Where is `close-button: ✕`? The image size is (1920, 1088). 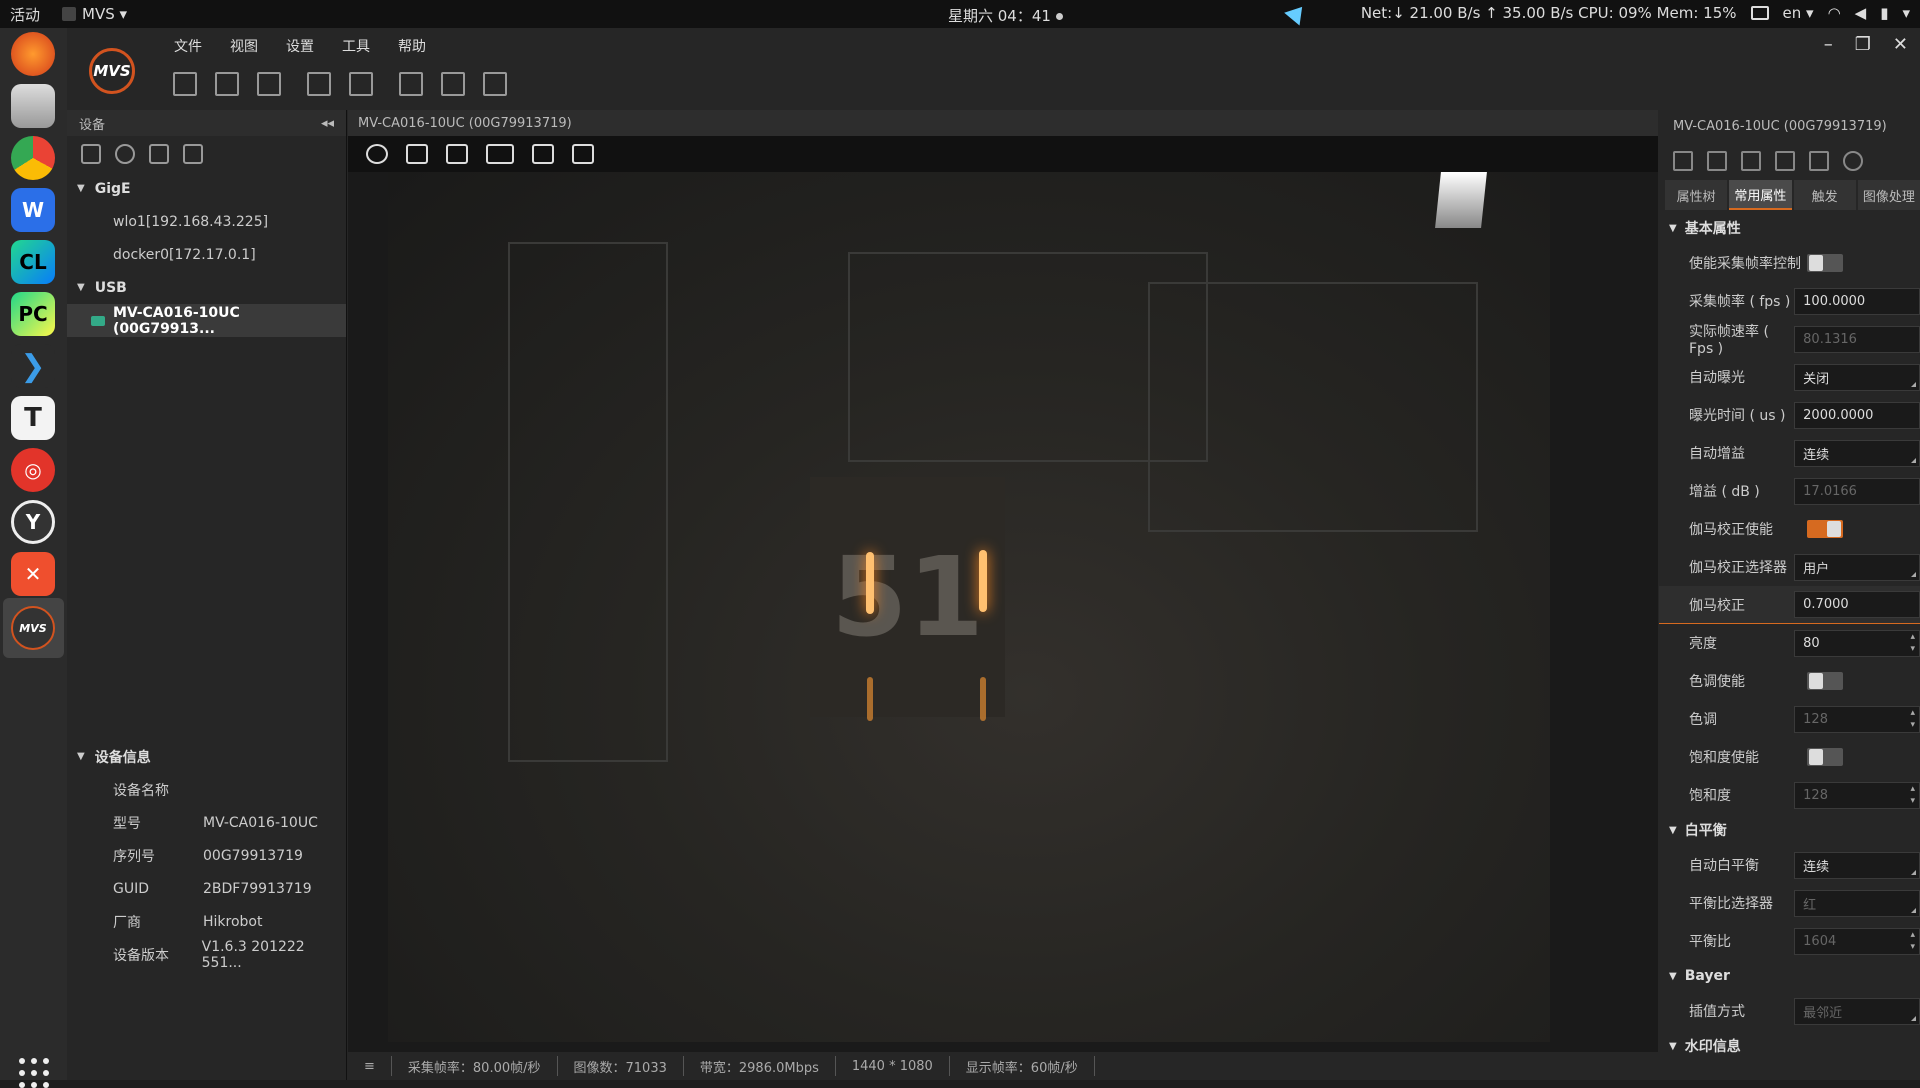
close-button: ✕ is located at coordinates (1900, 44).